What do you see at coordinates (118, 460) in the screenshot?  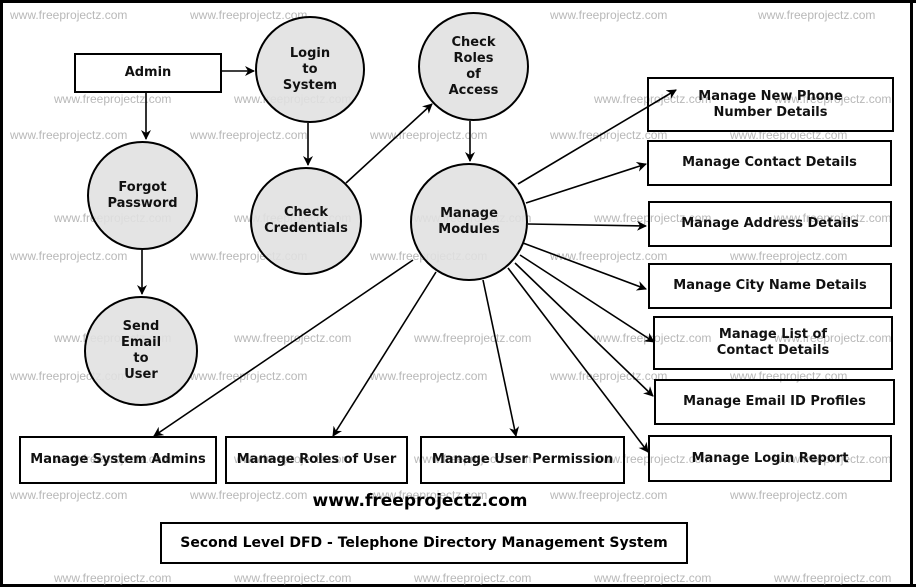 I see `entity-manage-system-admins: Manage System Admins` at bounding box center [118, 460].